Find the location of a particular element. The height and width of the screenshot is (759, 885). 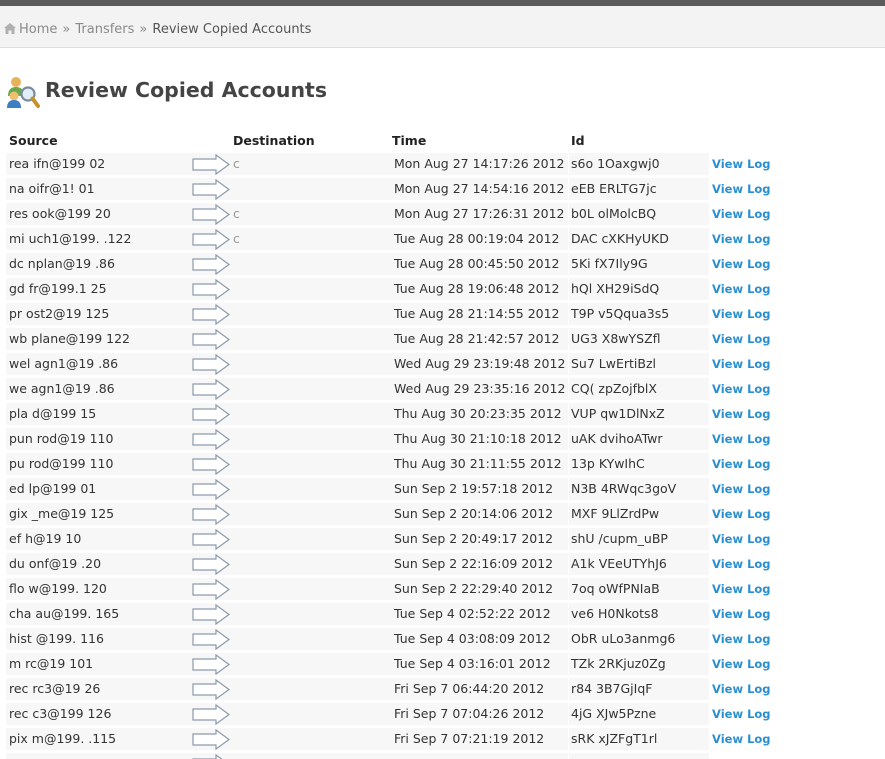

transfer-id: TZk 2RKjuz0Zg is located at coordinates (639, 664).